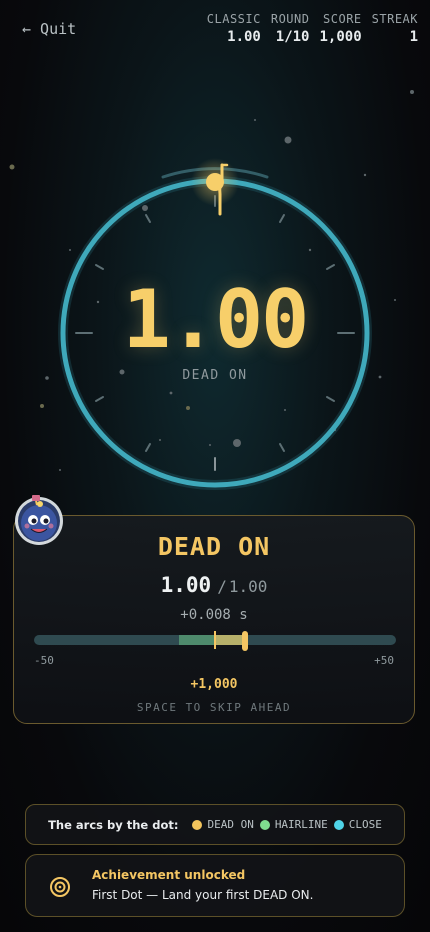  I want to click on accuracy-zones, so click(213, 641).